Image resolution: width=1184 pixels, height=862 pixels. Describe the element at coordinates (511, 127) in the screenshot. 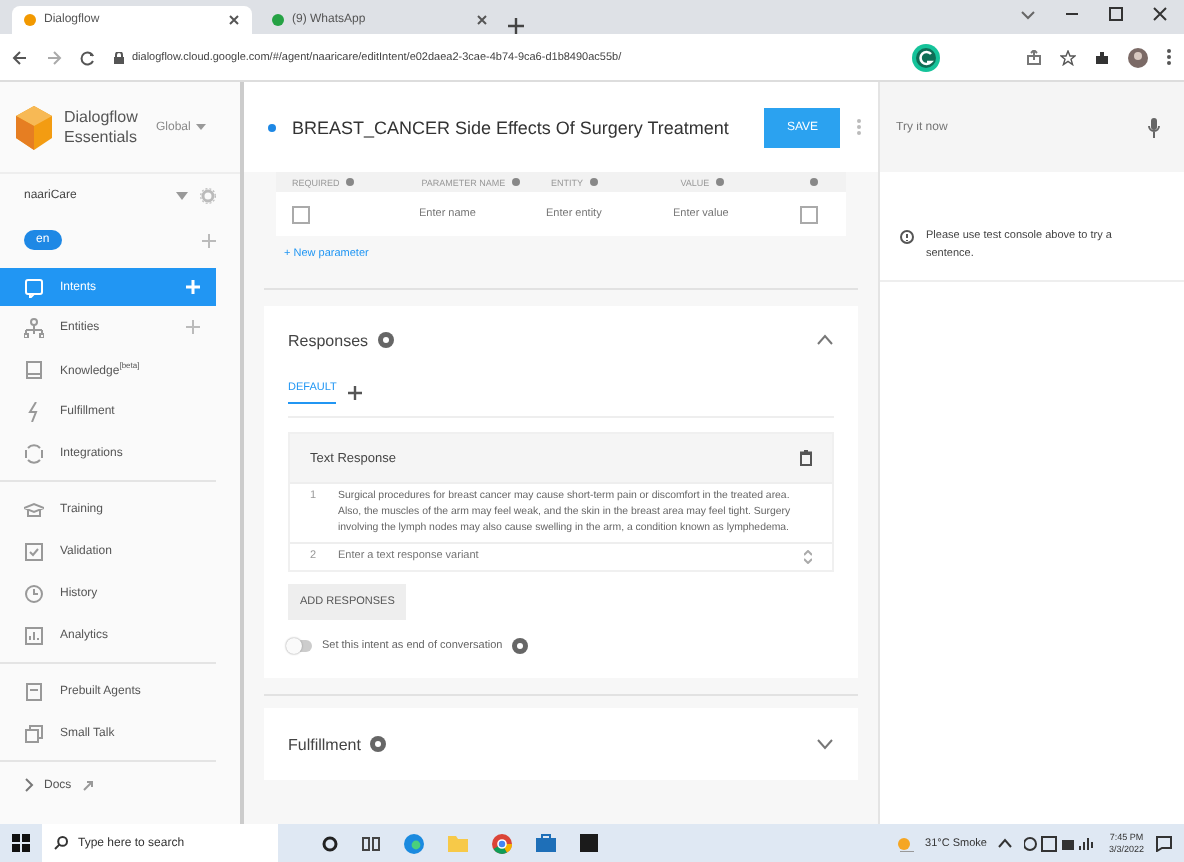

I see `intent-title: BREAST_CANCER Side Effects Of Surgery Treatment` at that location.